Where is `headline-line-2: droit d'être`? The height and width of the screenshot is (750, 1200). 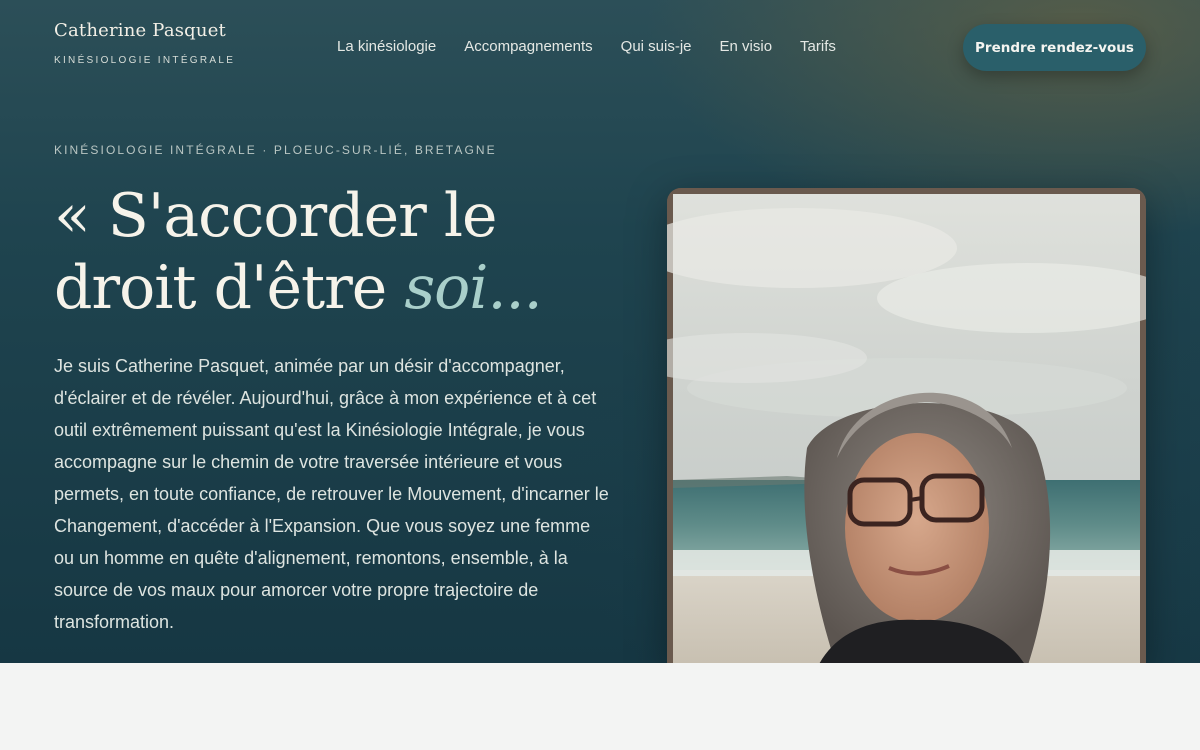 headline-line-2: droit d'être is located at coordinates (229, 288).